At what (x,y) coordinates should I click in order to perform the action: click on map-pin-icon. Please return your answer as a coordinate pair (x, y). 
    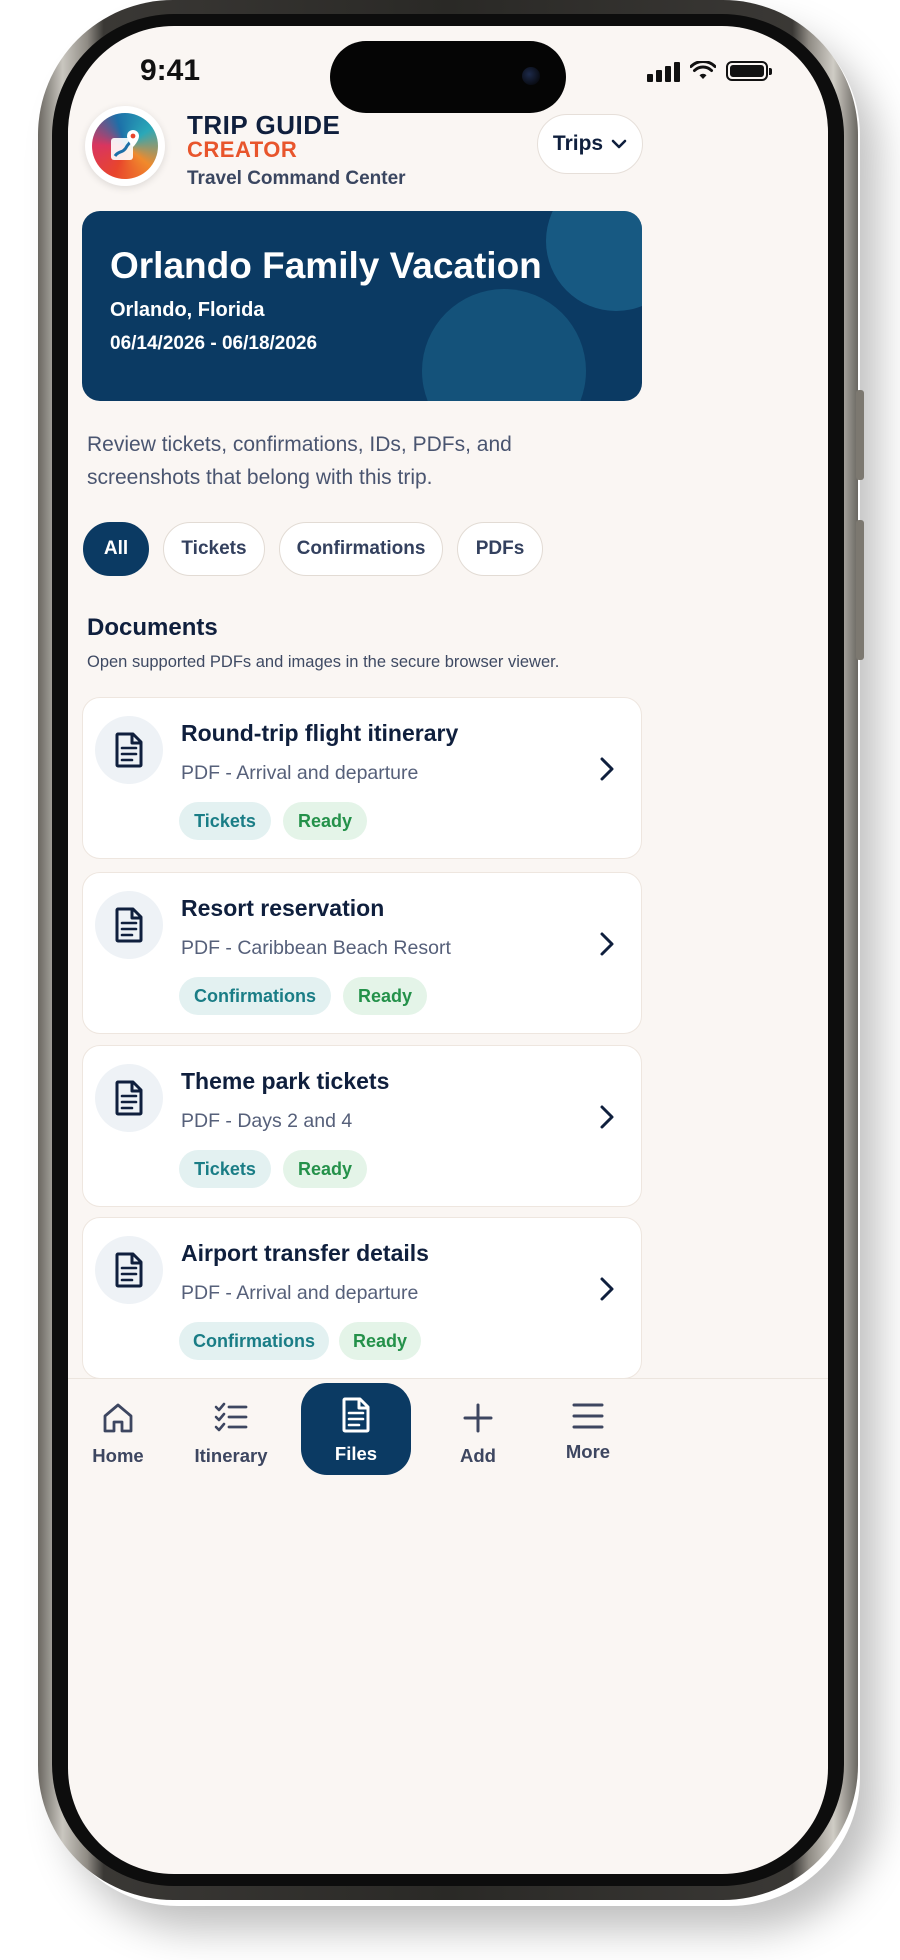
    Looking at the image, I should click on (125, 146).